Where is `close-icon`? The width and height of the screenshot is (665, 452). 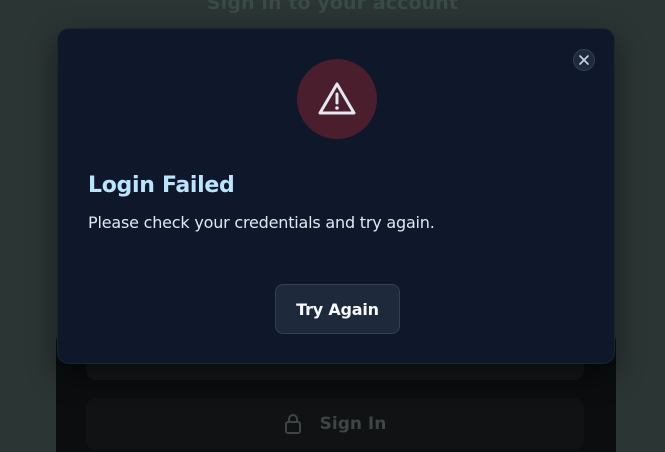 close-icon is located at coordinates (584, 60).